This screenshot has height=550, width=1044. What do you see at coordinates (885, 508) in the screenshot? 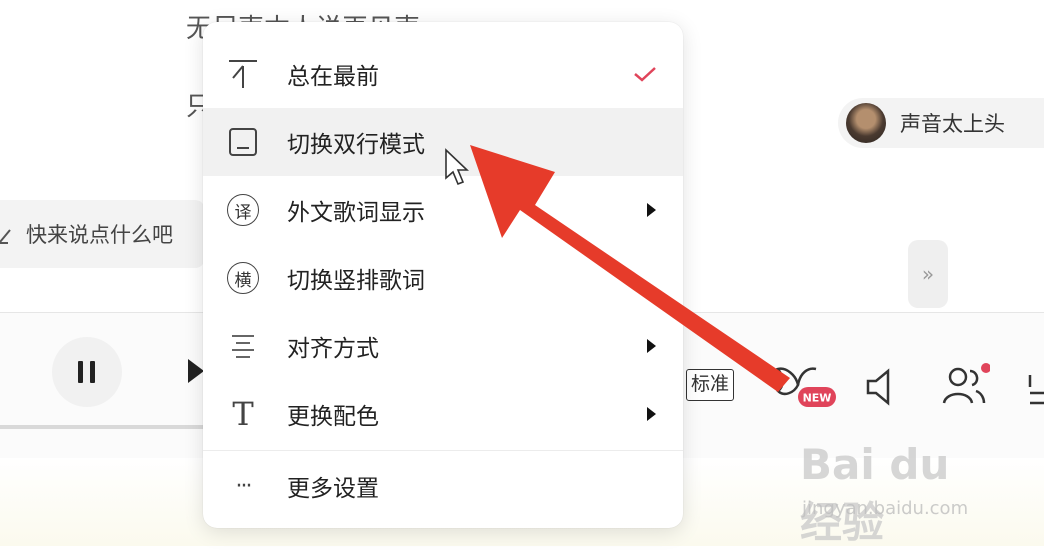
I see `watermark-url: jingyan.baidu.com` at bounding box center [885, 508].